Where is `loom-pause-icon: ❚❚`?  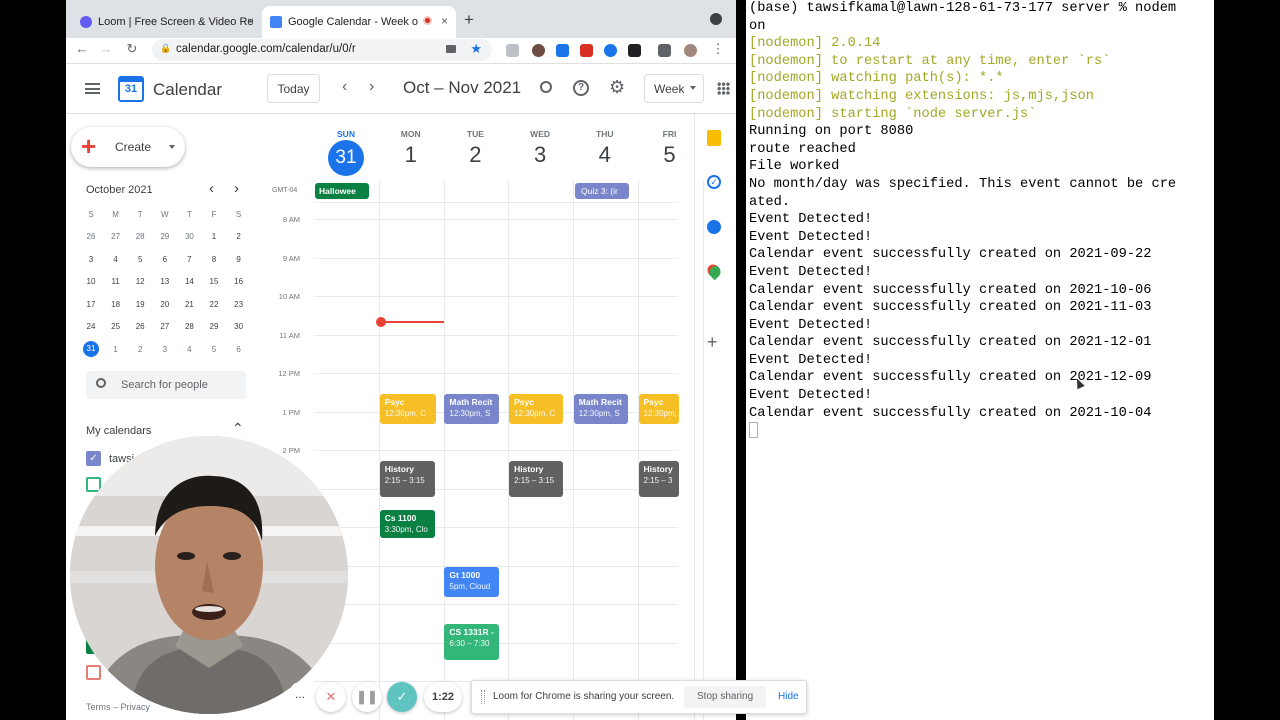
loom-pause-icon: ❚❚ is located at coordinates (367, 697).